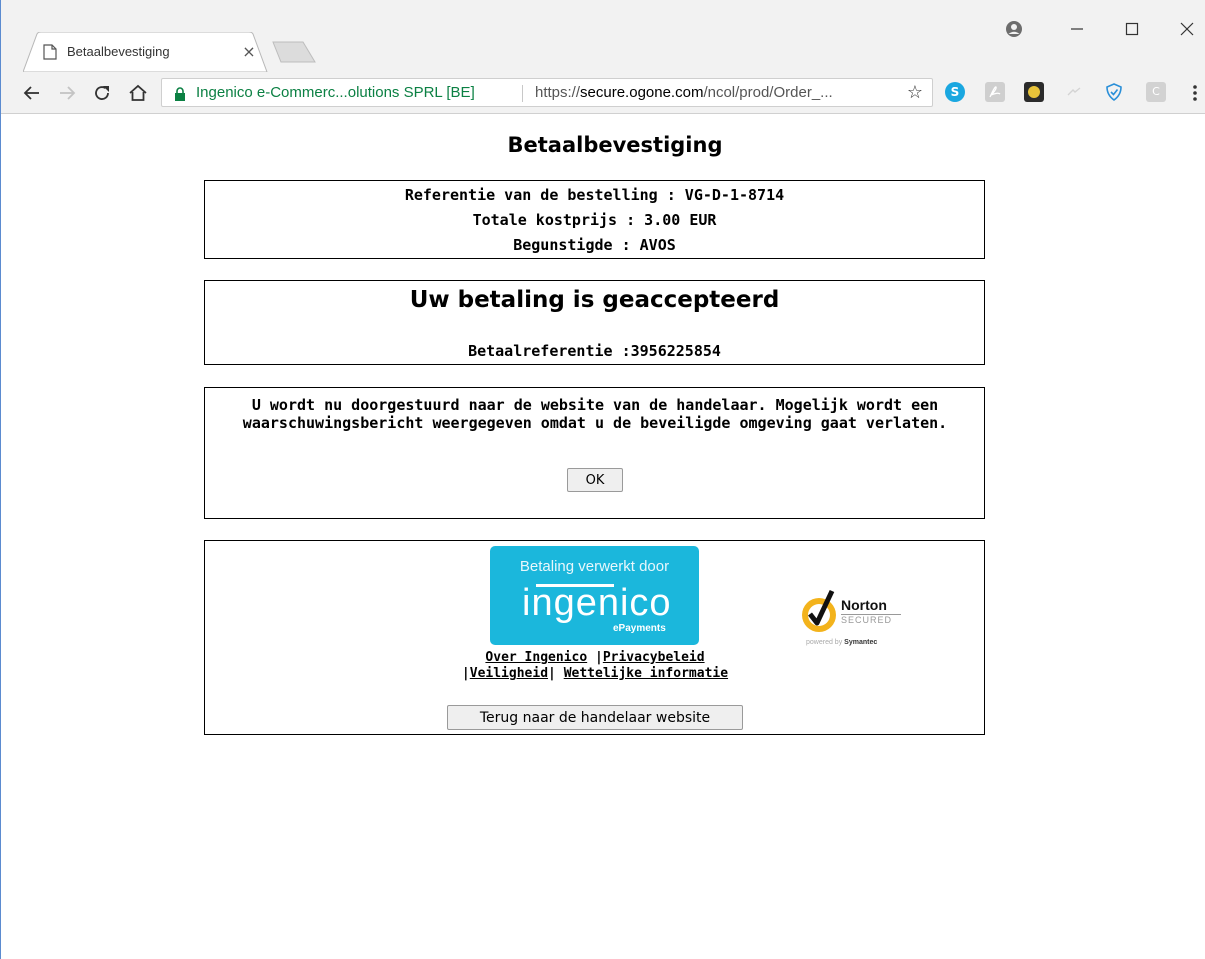  What do you see at coordinates (594, 245) in the screenshot?
I see `order-beneficiary: Begunstigde : AVOS` at bounding box center [594, 245].